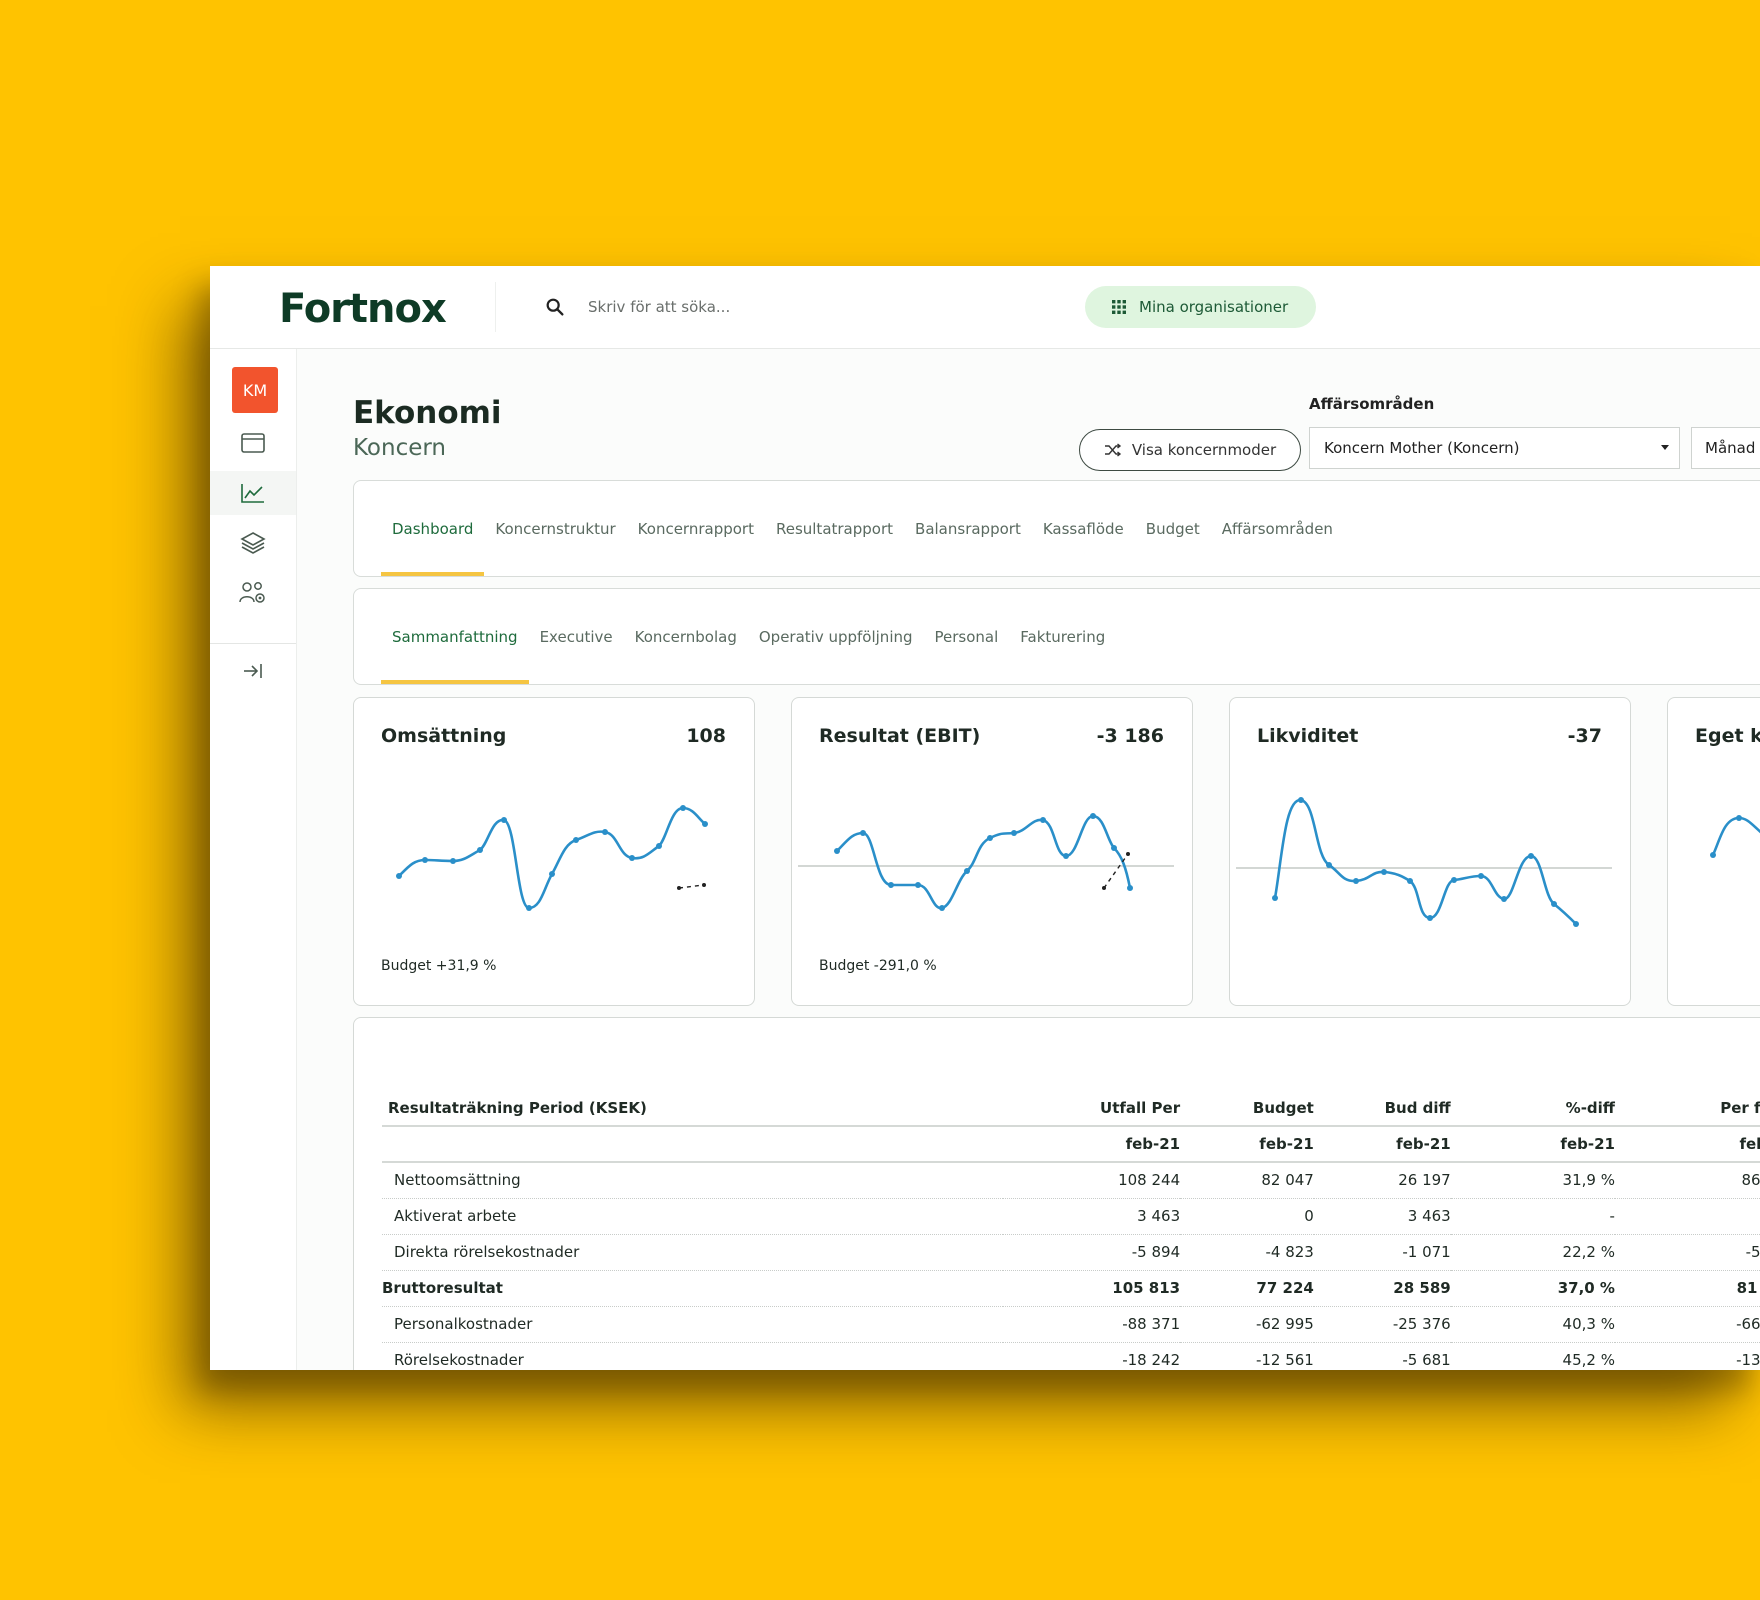 This screenshot has width=1760, height=1600. I want to click on tab-budget: Budget, so click(1173, 528).